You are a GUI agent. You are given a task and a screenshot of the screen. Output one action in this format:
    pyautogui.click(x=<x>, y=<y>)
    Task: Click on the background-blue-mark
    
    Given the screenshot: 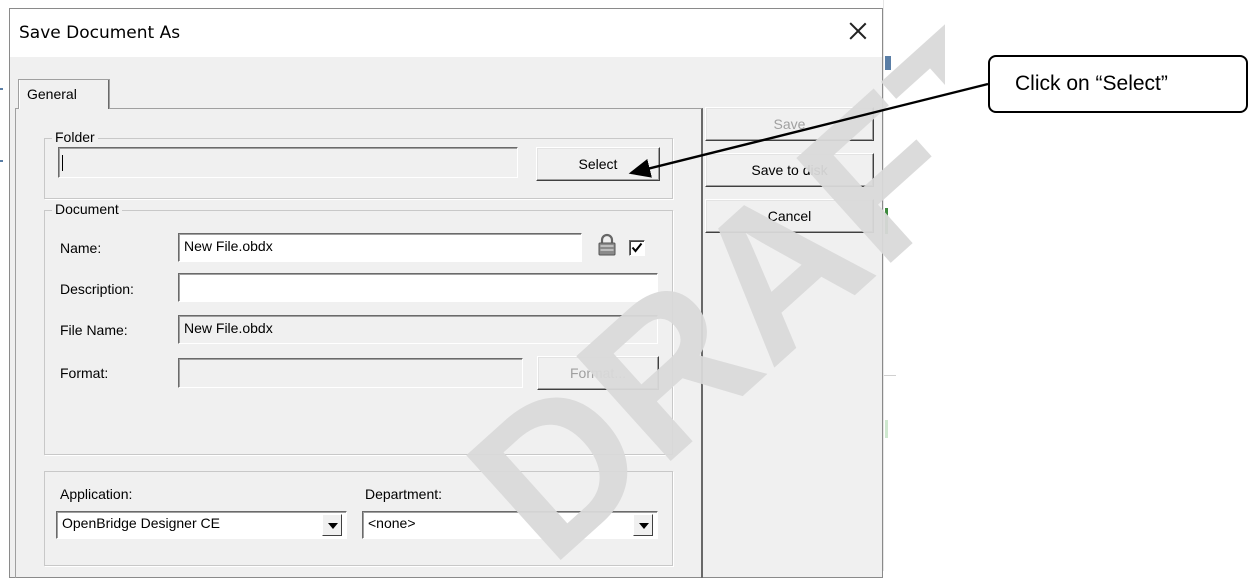 What is the action you would take?
    pyautogui.click(x=888, y=63)
    